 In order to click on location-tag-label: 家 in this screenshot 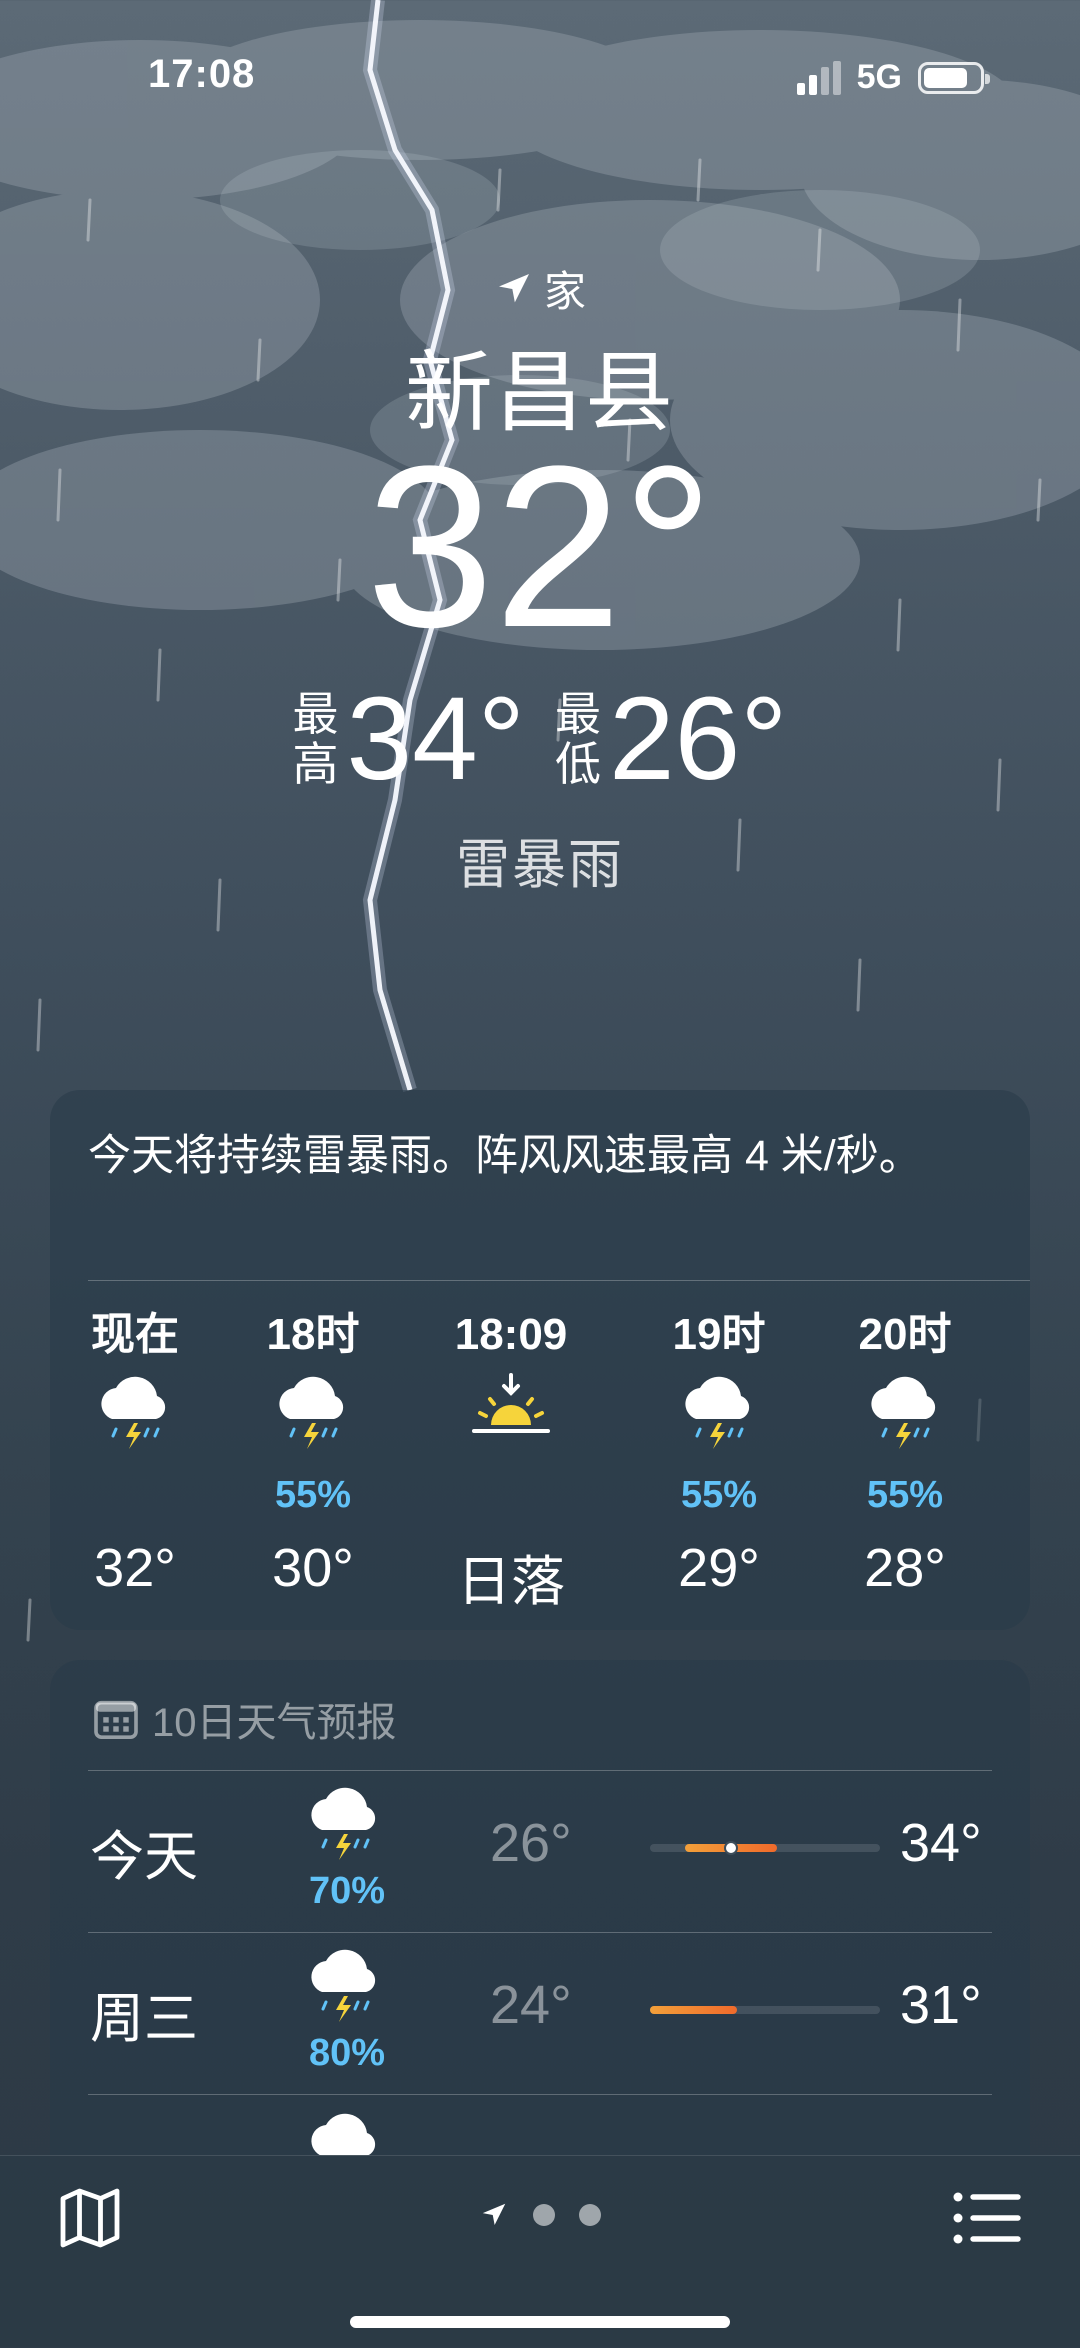, I will do `click(564, 291)`.